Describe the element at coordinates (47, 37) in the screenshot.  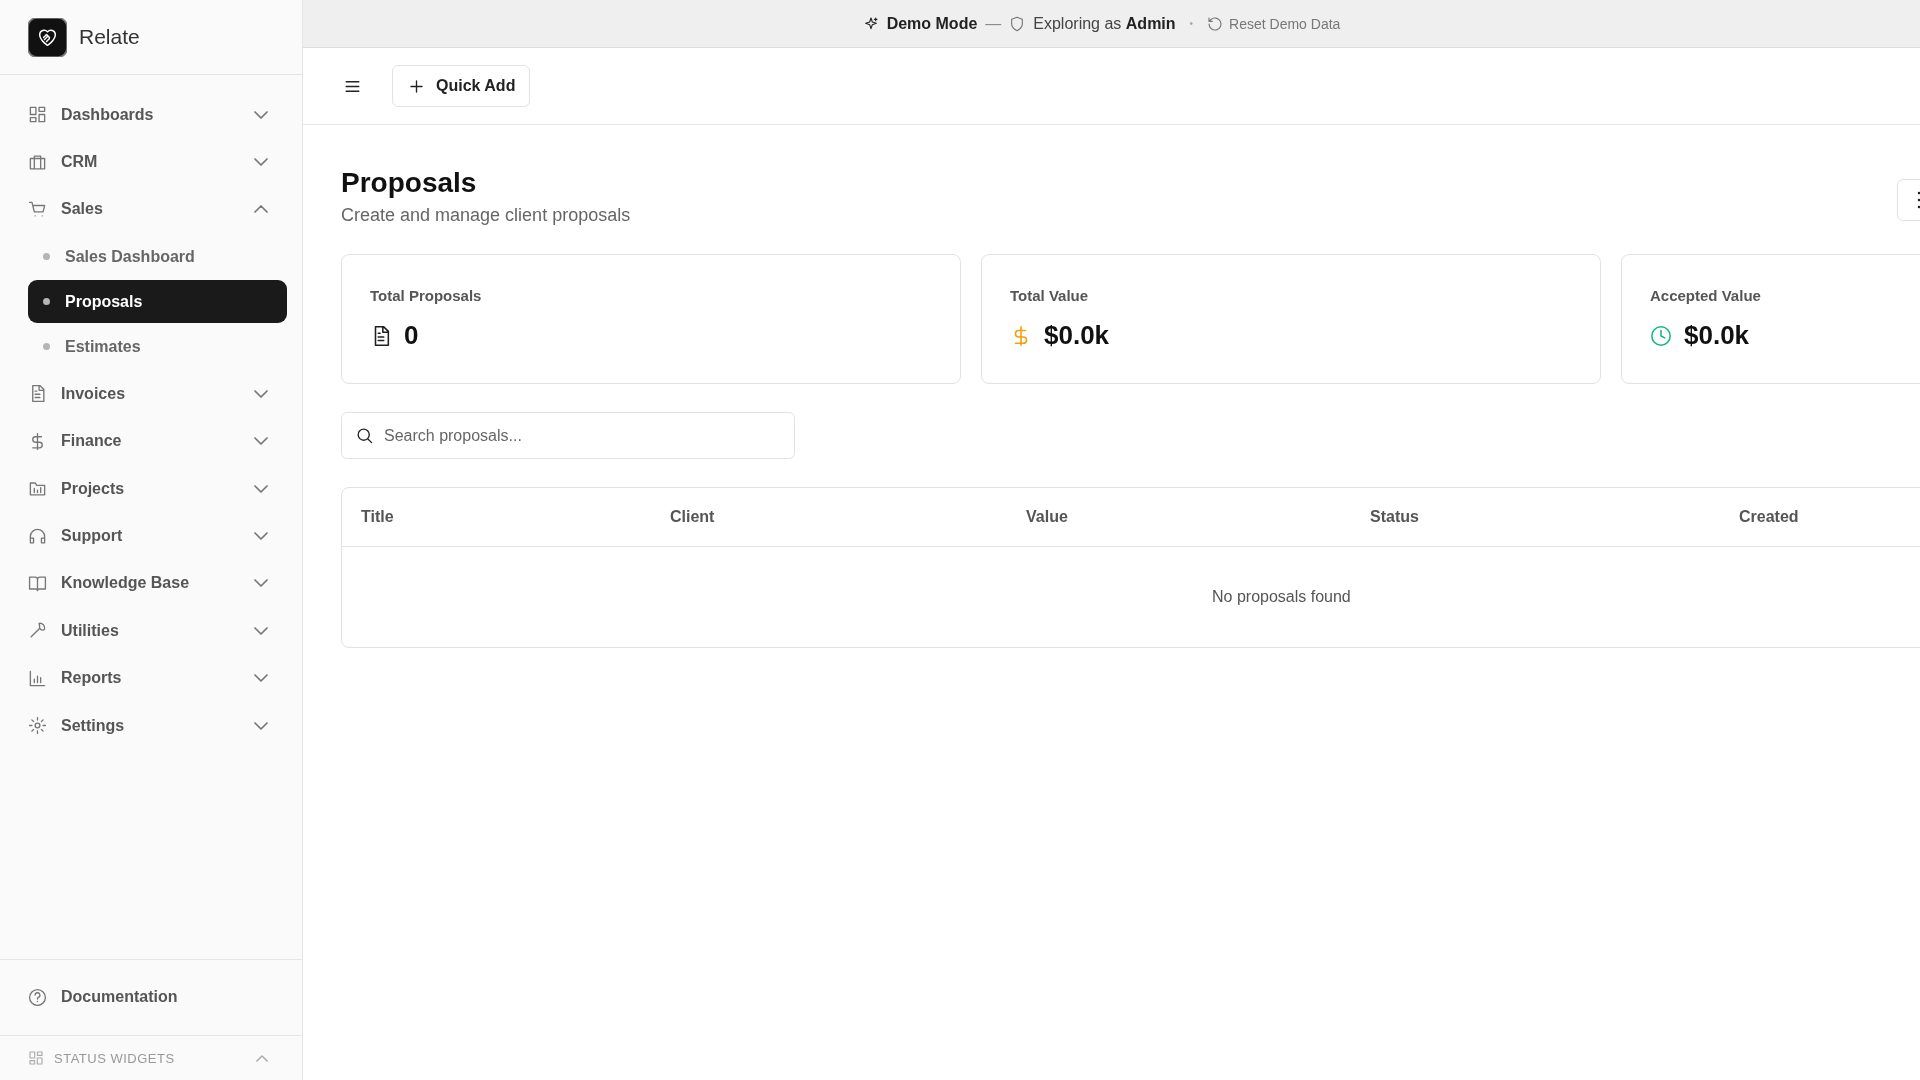
I see `logo-icon` at that location.